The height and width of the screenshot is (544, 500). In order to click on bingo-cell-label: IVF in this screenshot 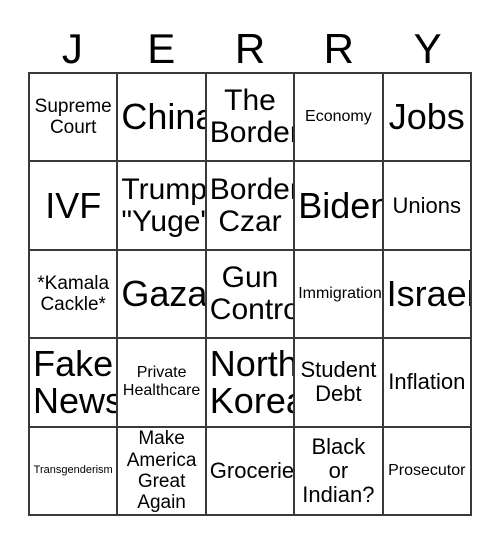, I will do `click(73, 205)`.